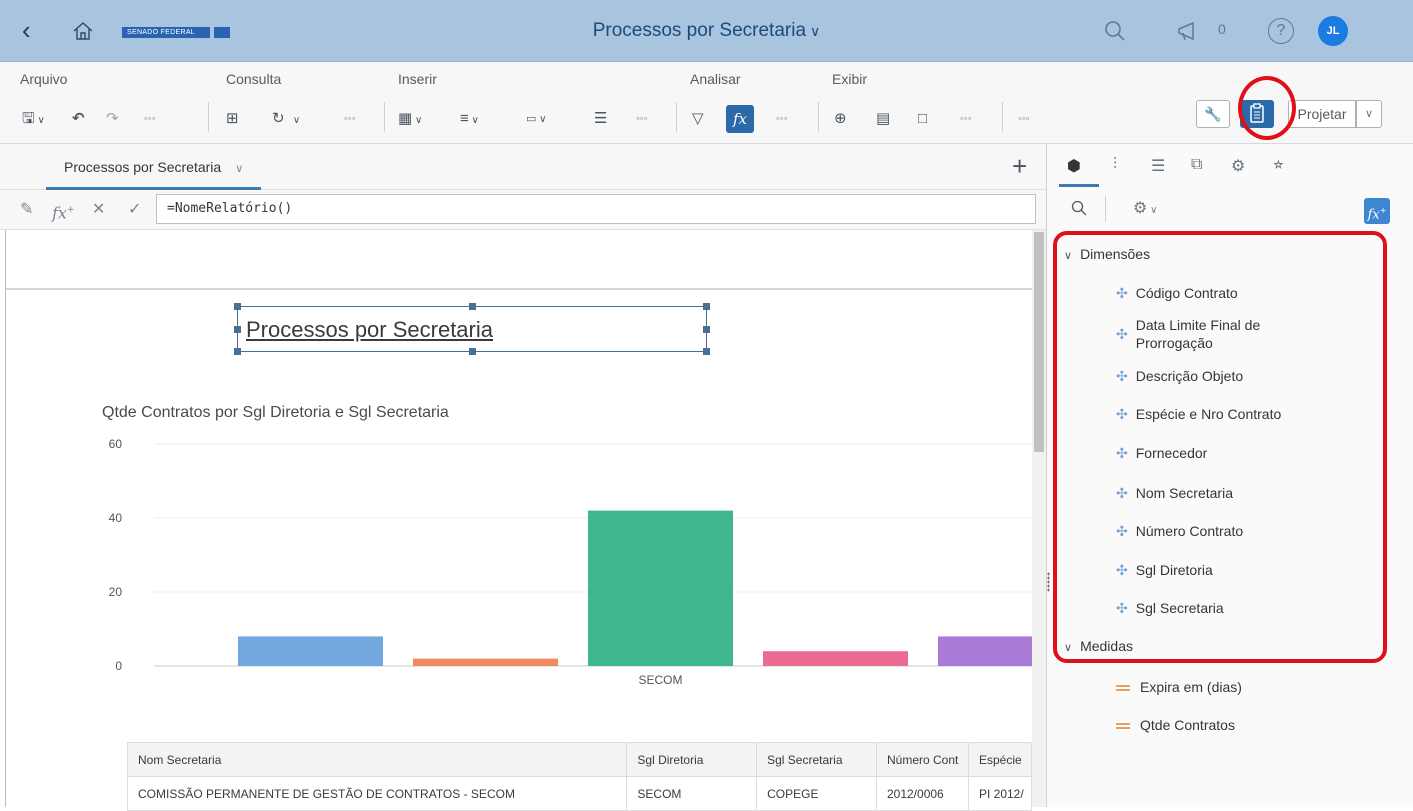 The height and width of the screenshot is (811, 1413). Describe the element at coordinates (1115, 165) in the screenshot. I see `hierarchy-icon: ⫶` at that location.